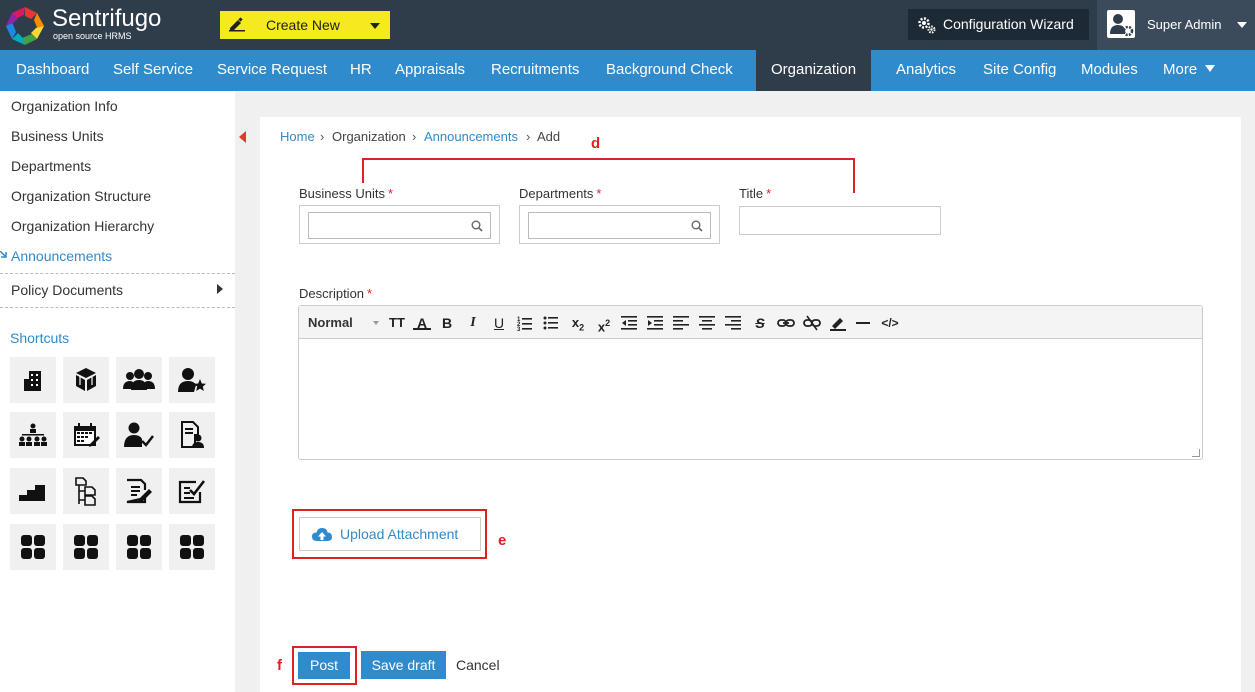 The height and width of the screenshot is (692, 1255). What do you see at coordinates (64, 106) in the screenshot?
I see `sidebar-item-organization-info: Organization Info` at bounding box center [64, 106].